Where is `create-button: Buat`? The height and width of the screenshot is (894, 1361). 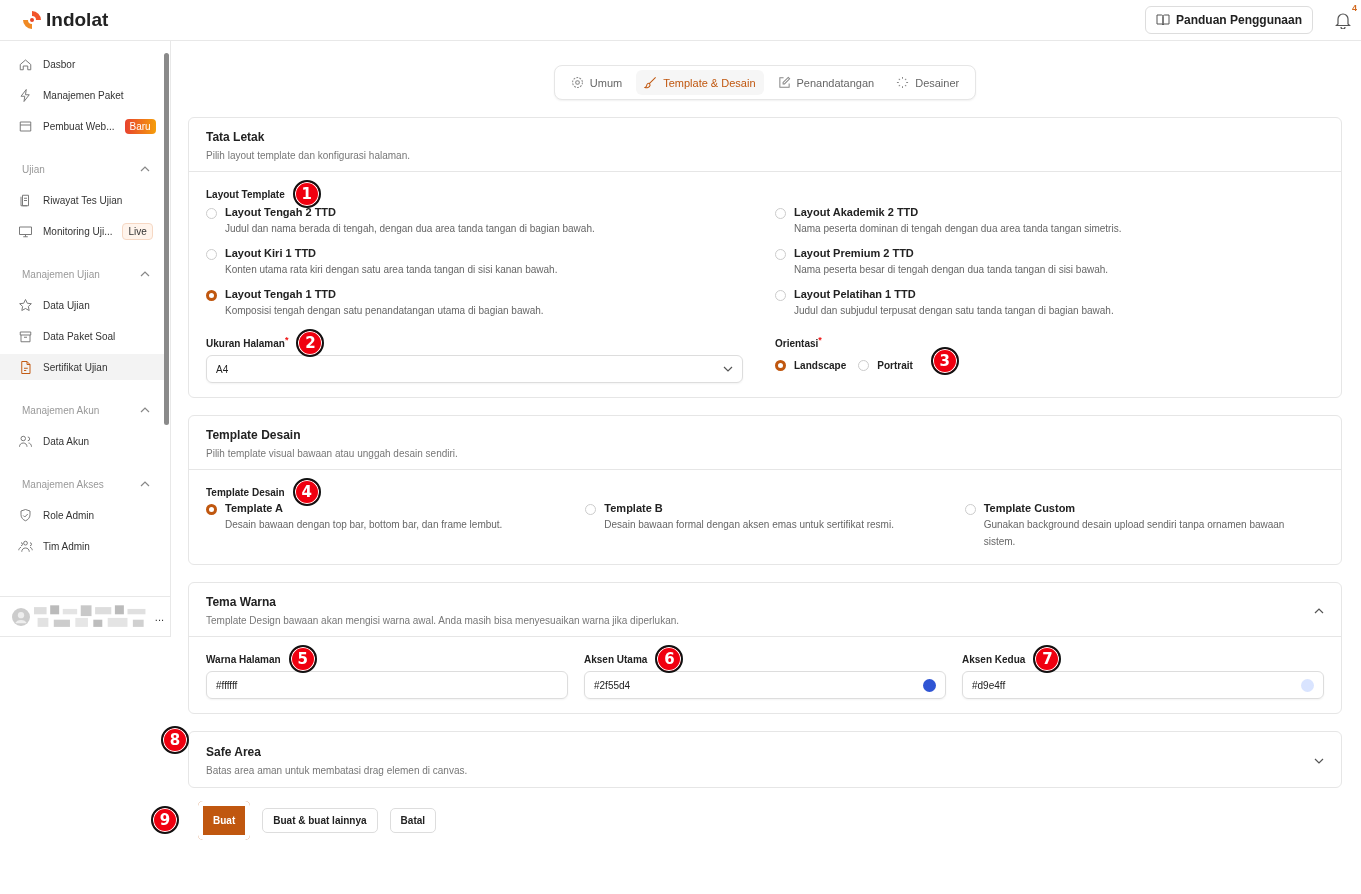 create-button: Buat is located at coordinates (224, 820).